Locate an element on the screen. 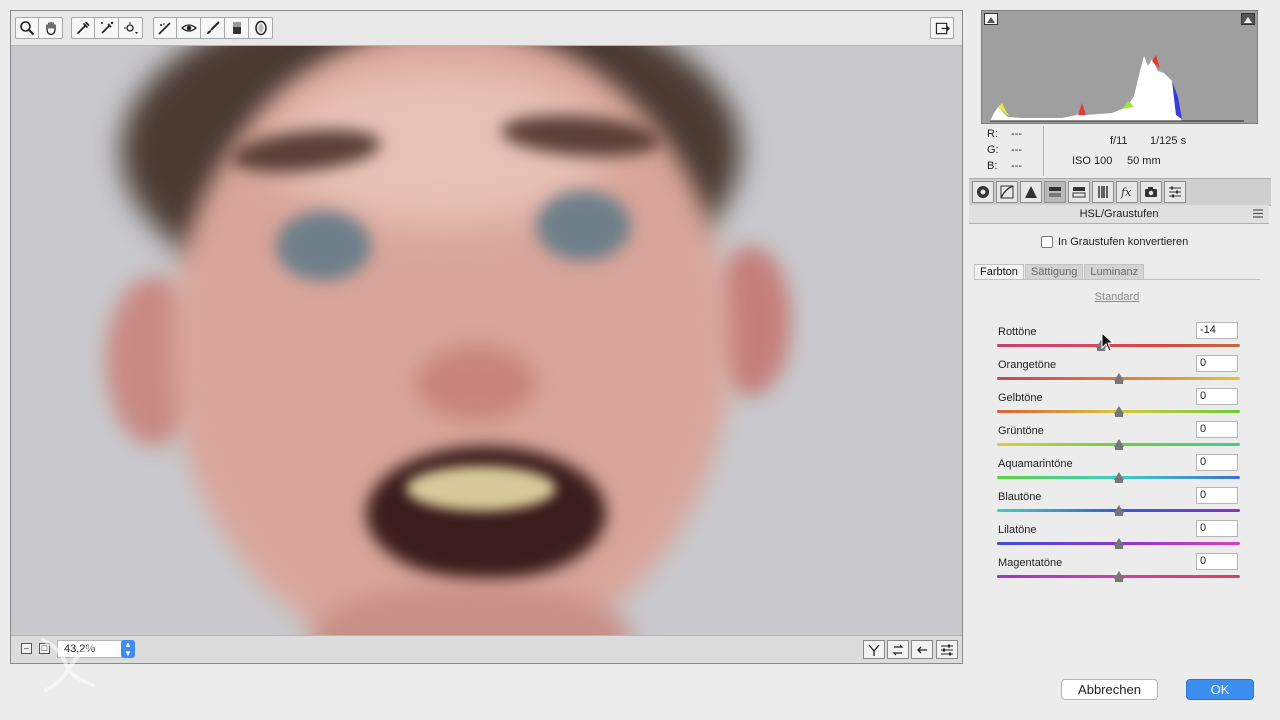 The width and height of the screenshot is (1280, 720). tab-detail is located at coordinates (1031, 192).